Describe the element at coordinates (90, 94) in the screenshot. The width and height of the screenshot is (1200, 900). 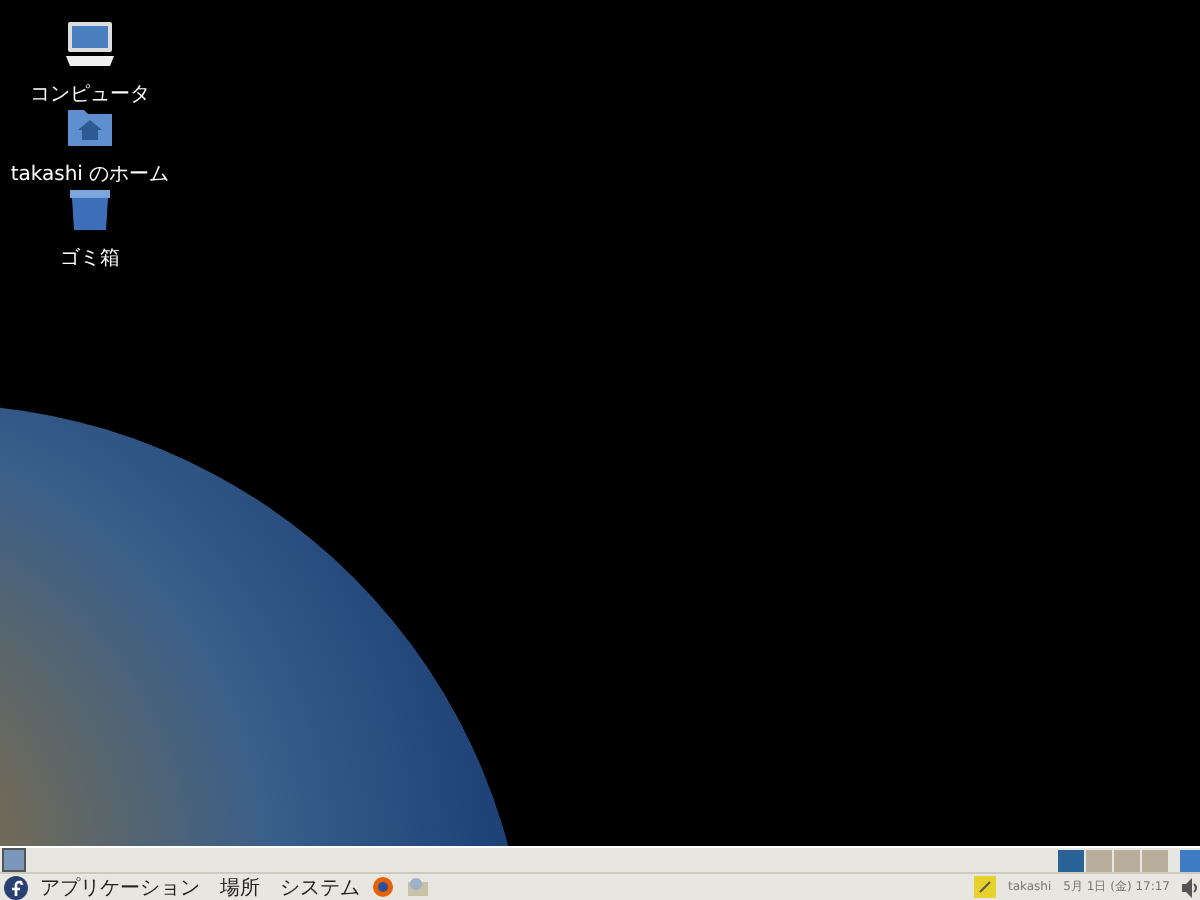
I see `desktop-icon-label: コンピュータ` at that location.